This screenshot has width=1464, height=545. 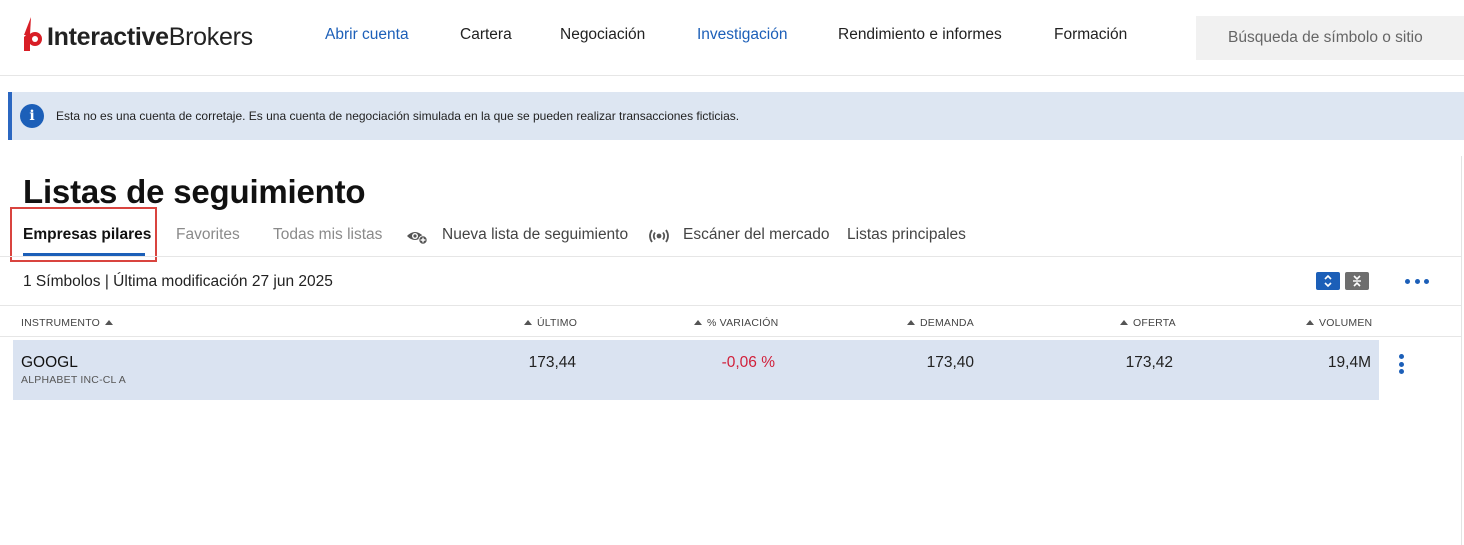 I want to click on col-ultimo: ÚLTIMO, so click(x=550, y=323).